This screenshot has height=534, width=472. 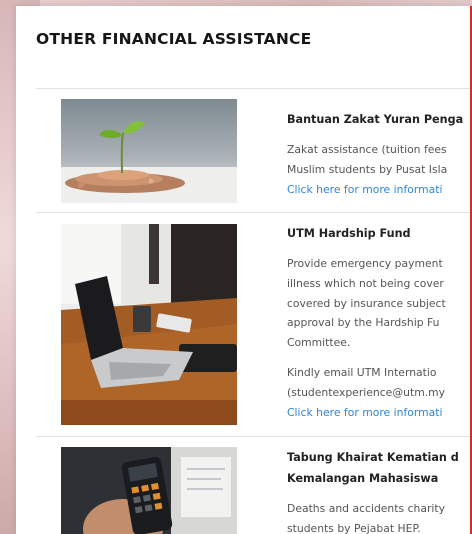 What do you see at coordinates (365, 263) in the screenshot?
I see `description-line: Provide emergency payment` at bounding box center [365, 263].